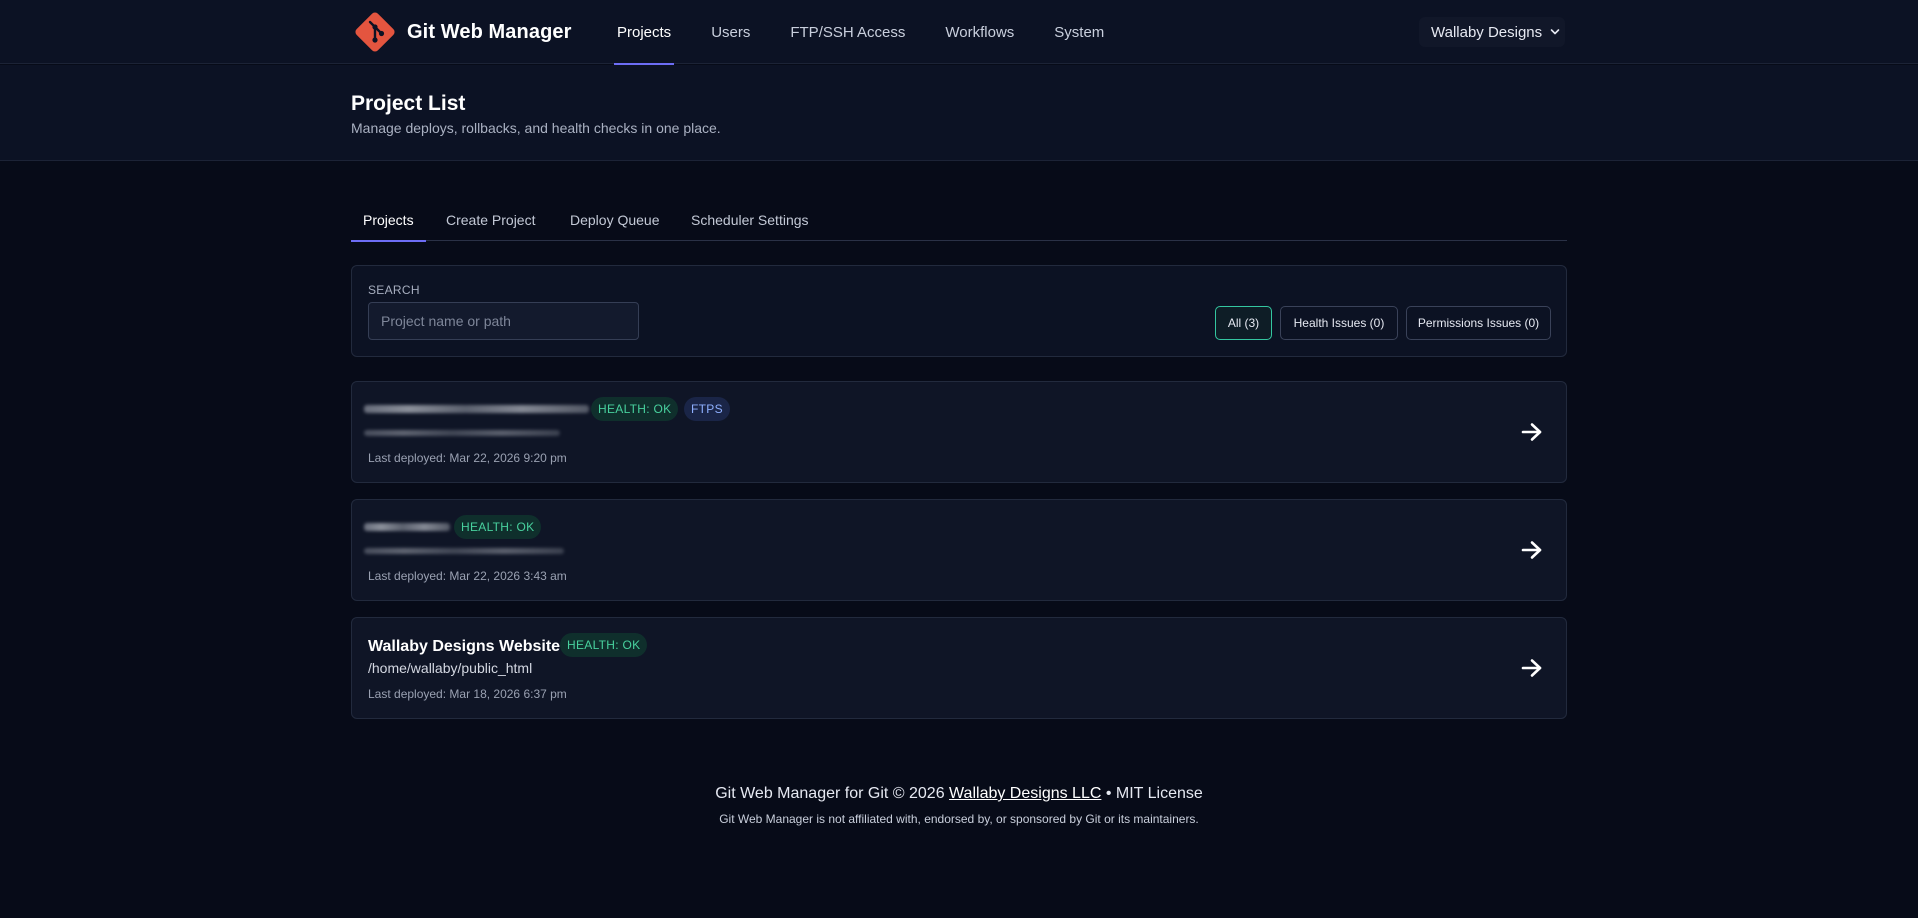  I want to click on tab-scheduler-settings: Scheduler Settings, so click(750, 223).